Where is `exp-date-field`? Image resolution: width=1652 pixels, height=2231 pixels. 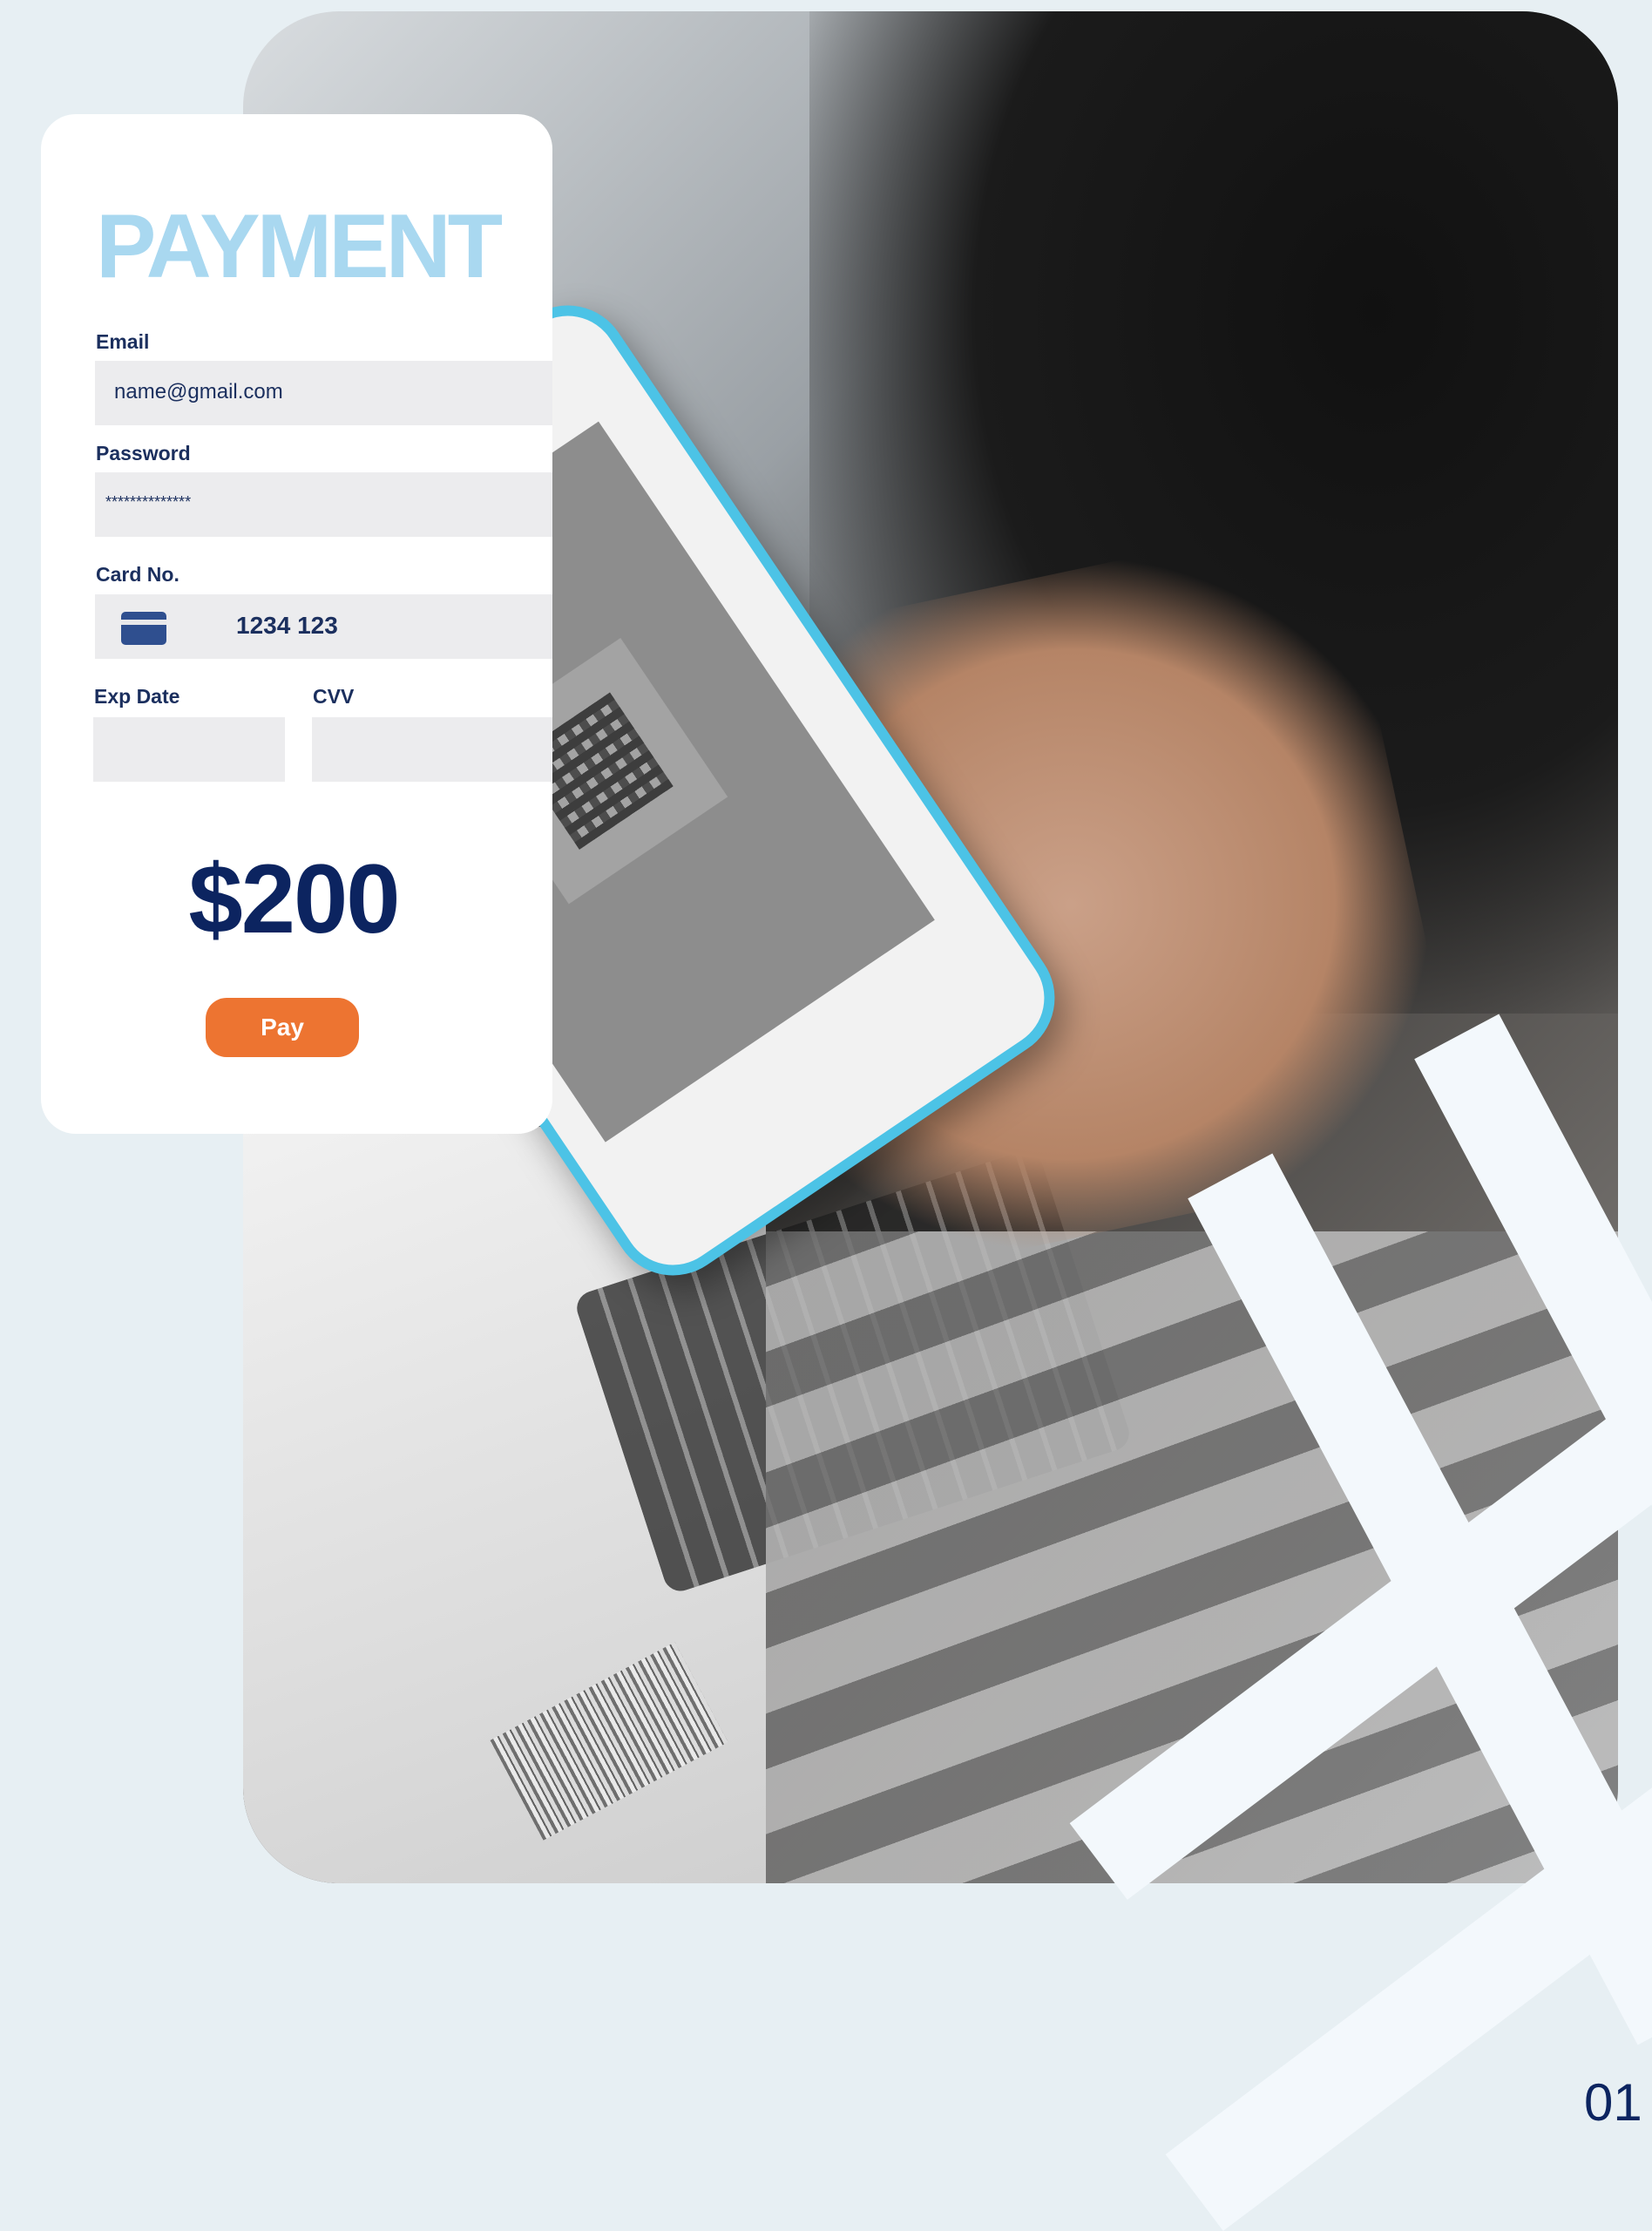
exp-date-field is located at coordinates (189, 749).